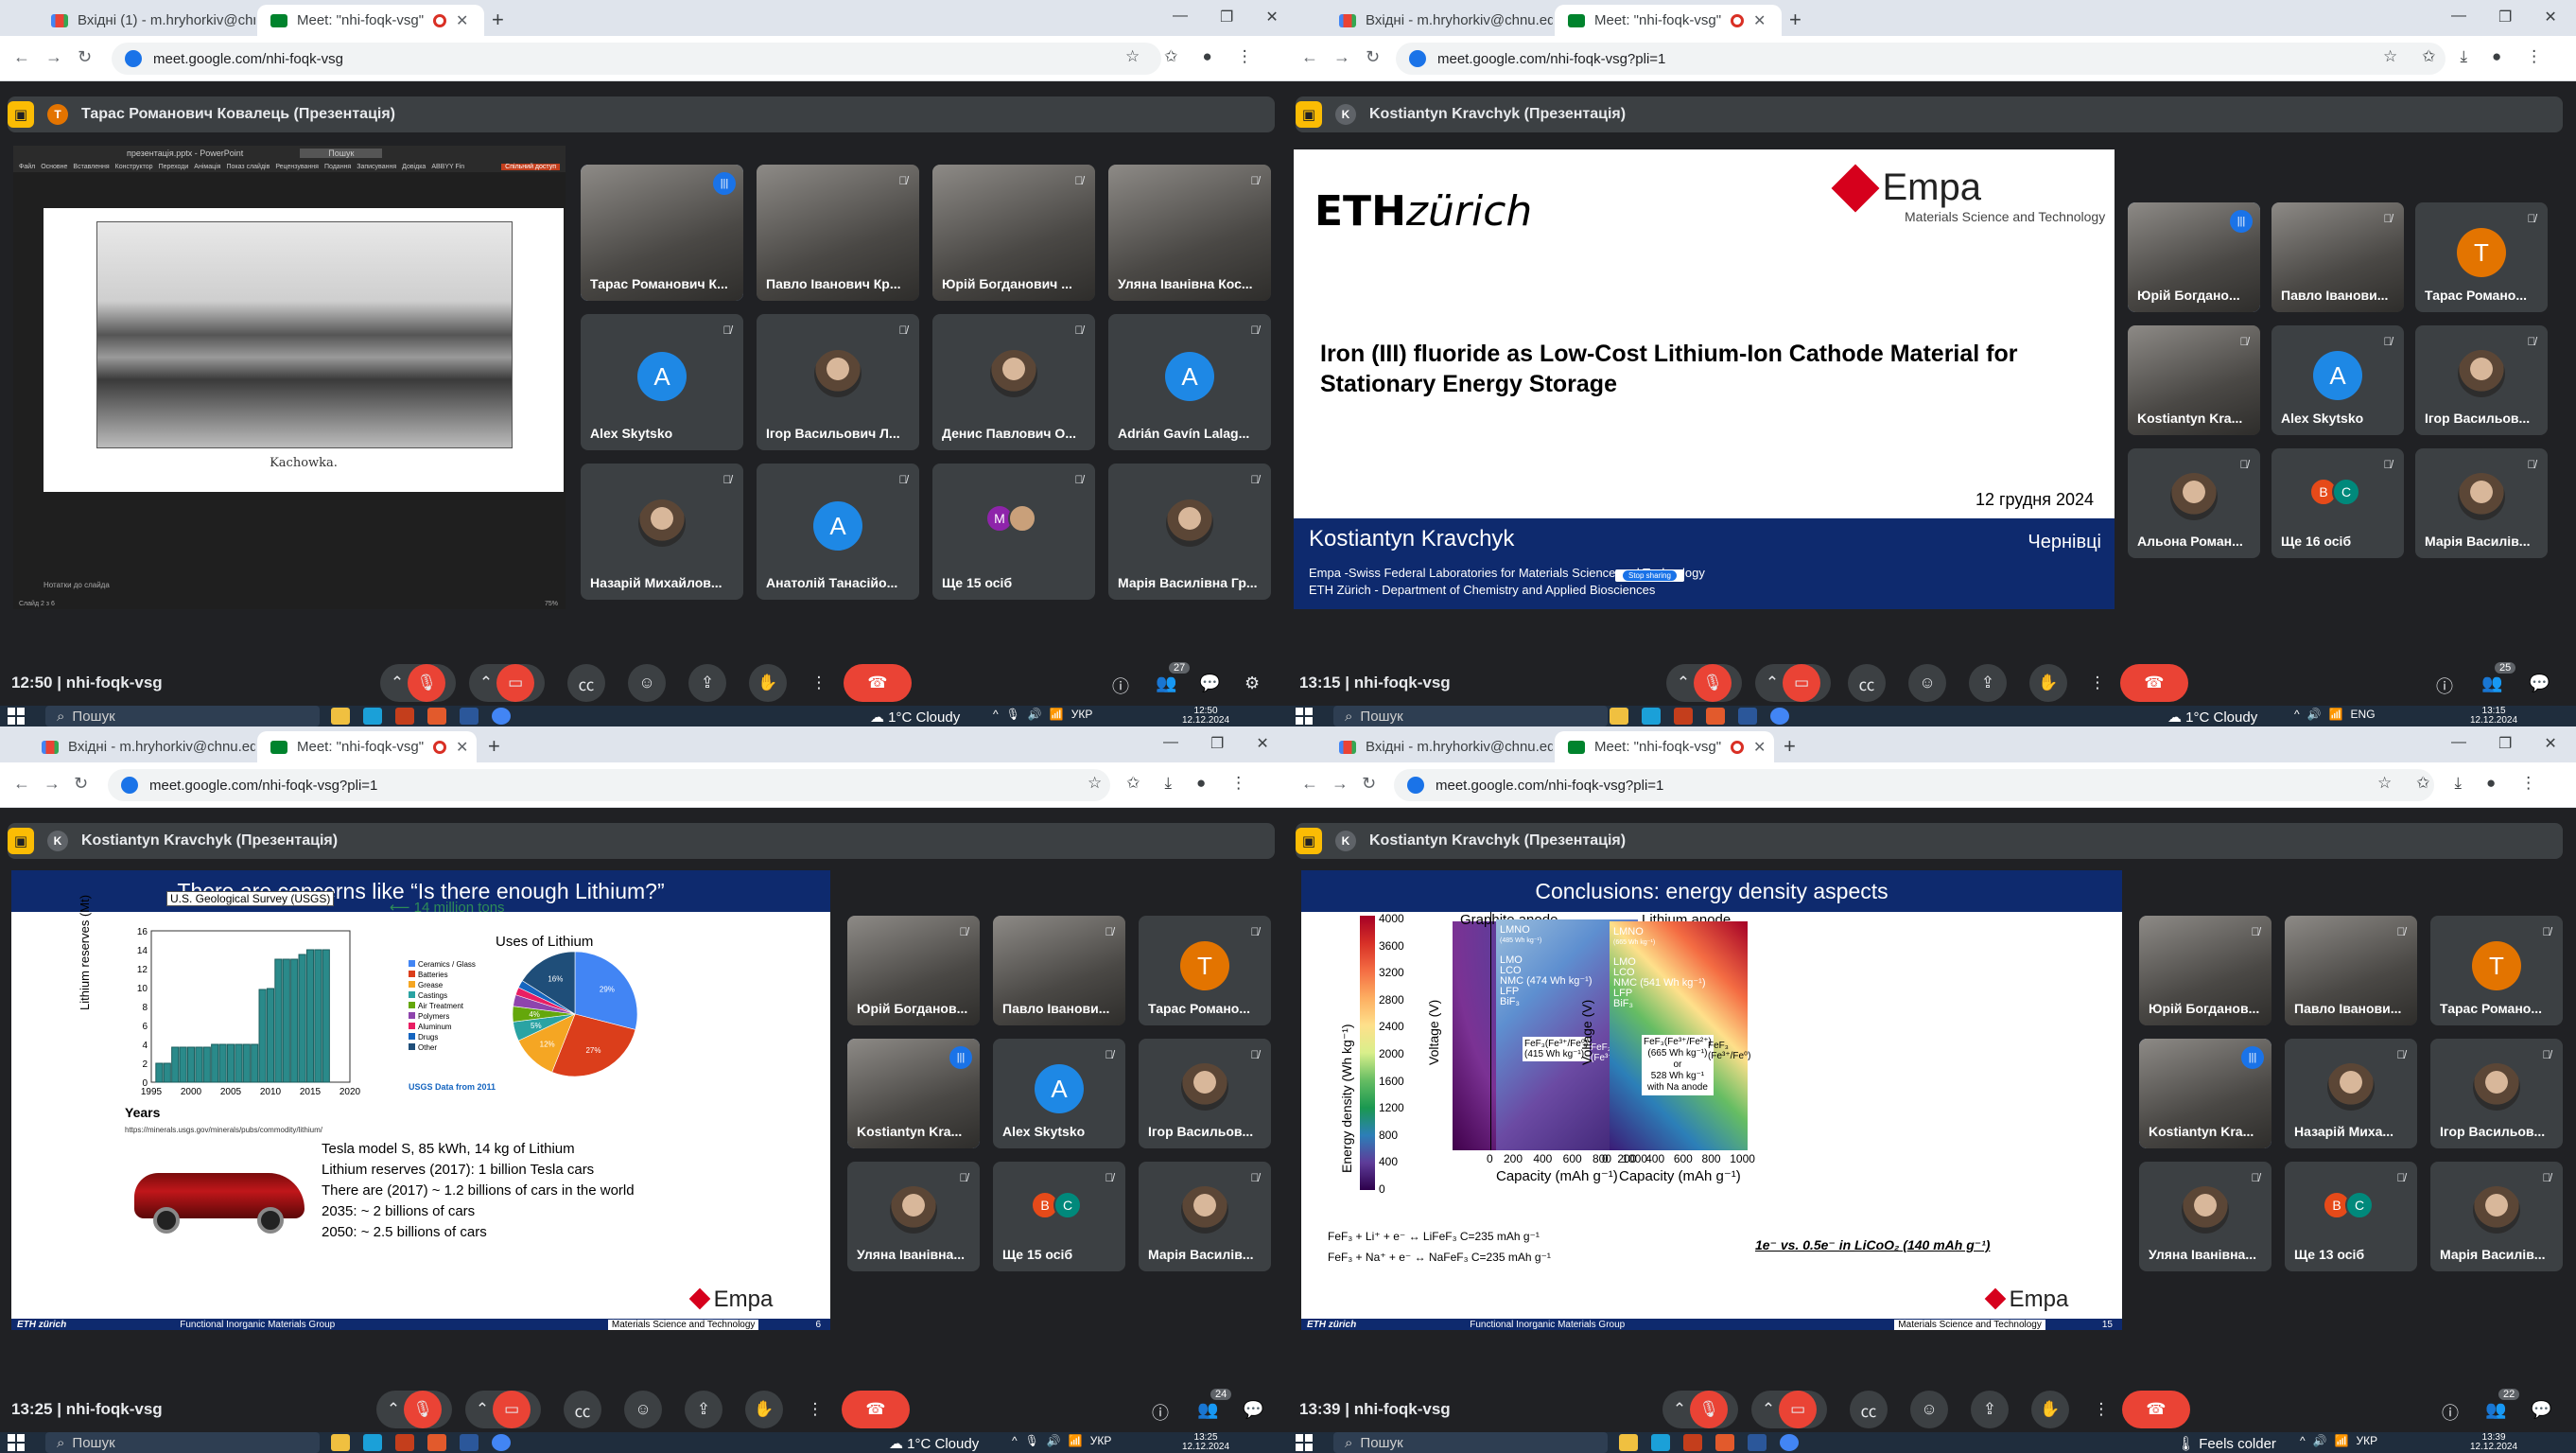  Describe the element at coordinates (146, 20) in the screenshot. I see `tab-inbox: Вхідні (1) - m.hryhorkiv@chnu.edu✕` at that location.